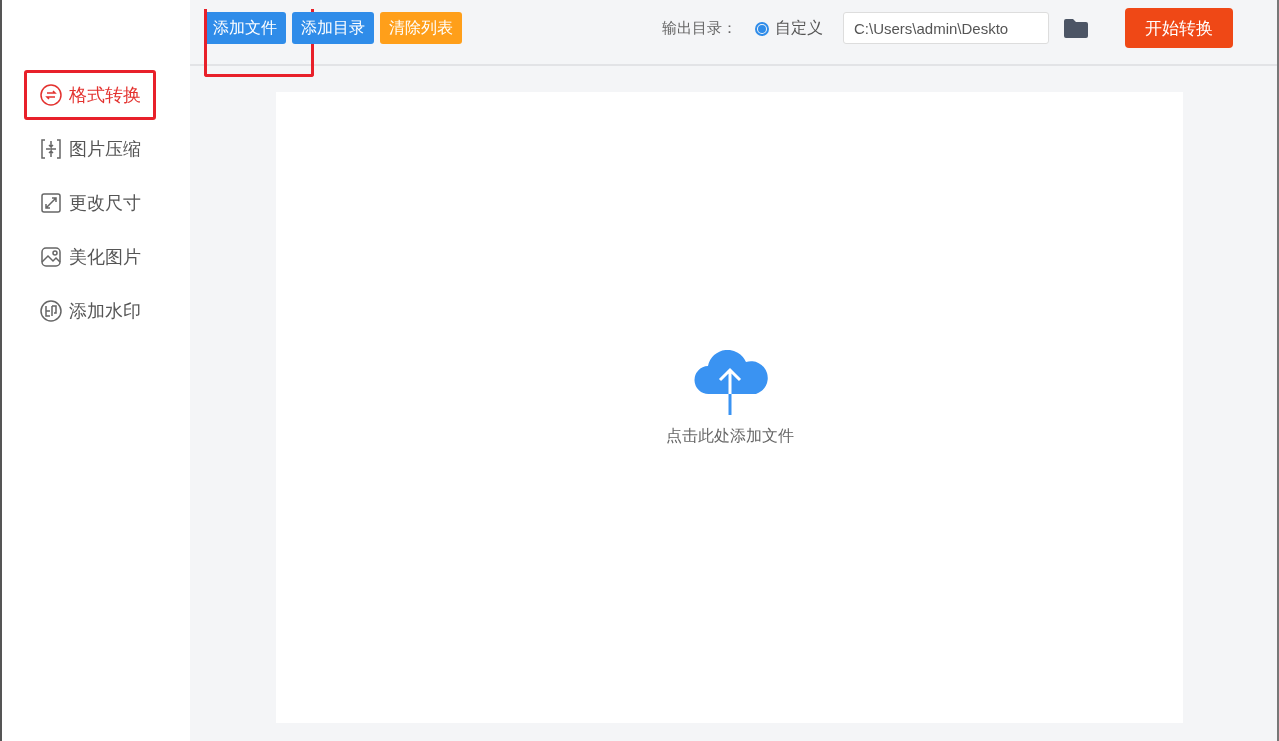 This screenshot has height=741, width=1279. What do you see at coordinates (90, 149) in the screenshot?
I see `sidebar-item: 图片压缩` at bounding box center [90, 149].